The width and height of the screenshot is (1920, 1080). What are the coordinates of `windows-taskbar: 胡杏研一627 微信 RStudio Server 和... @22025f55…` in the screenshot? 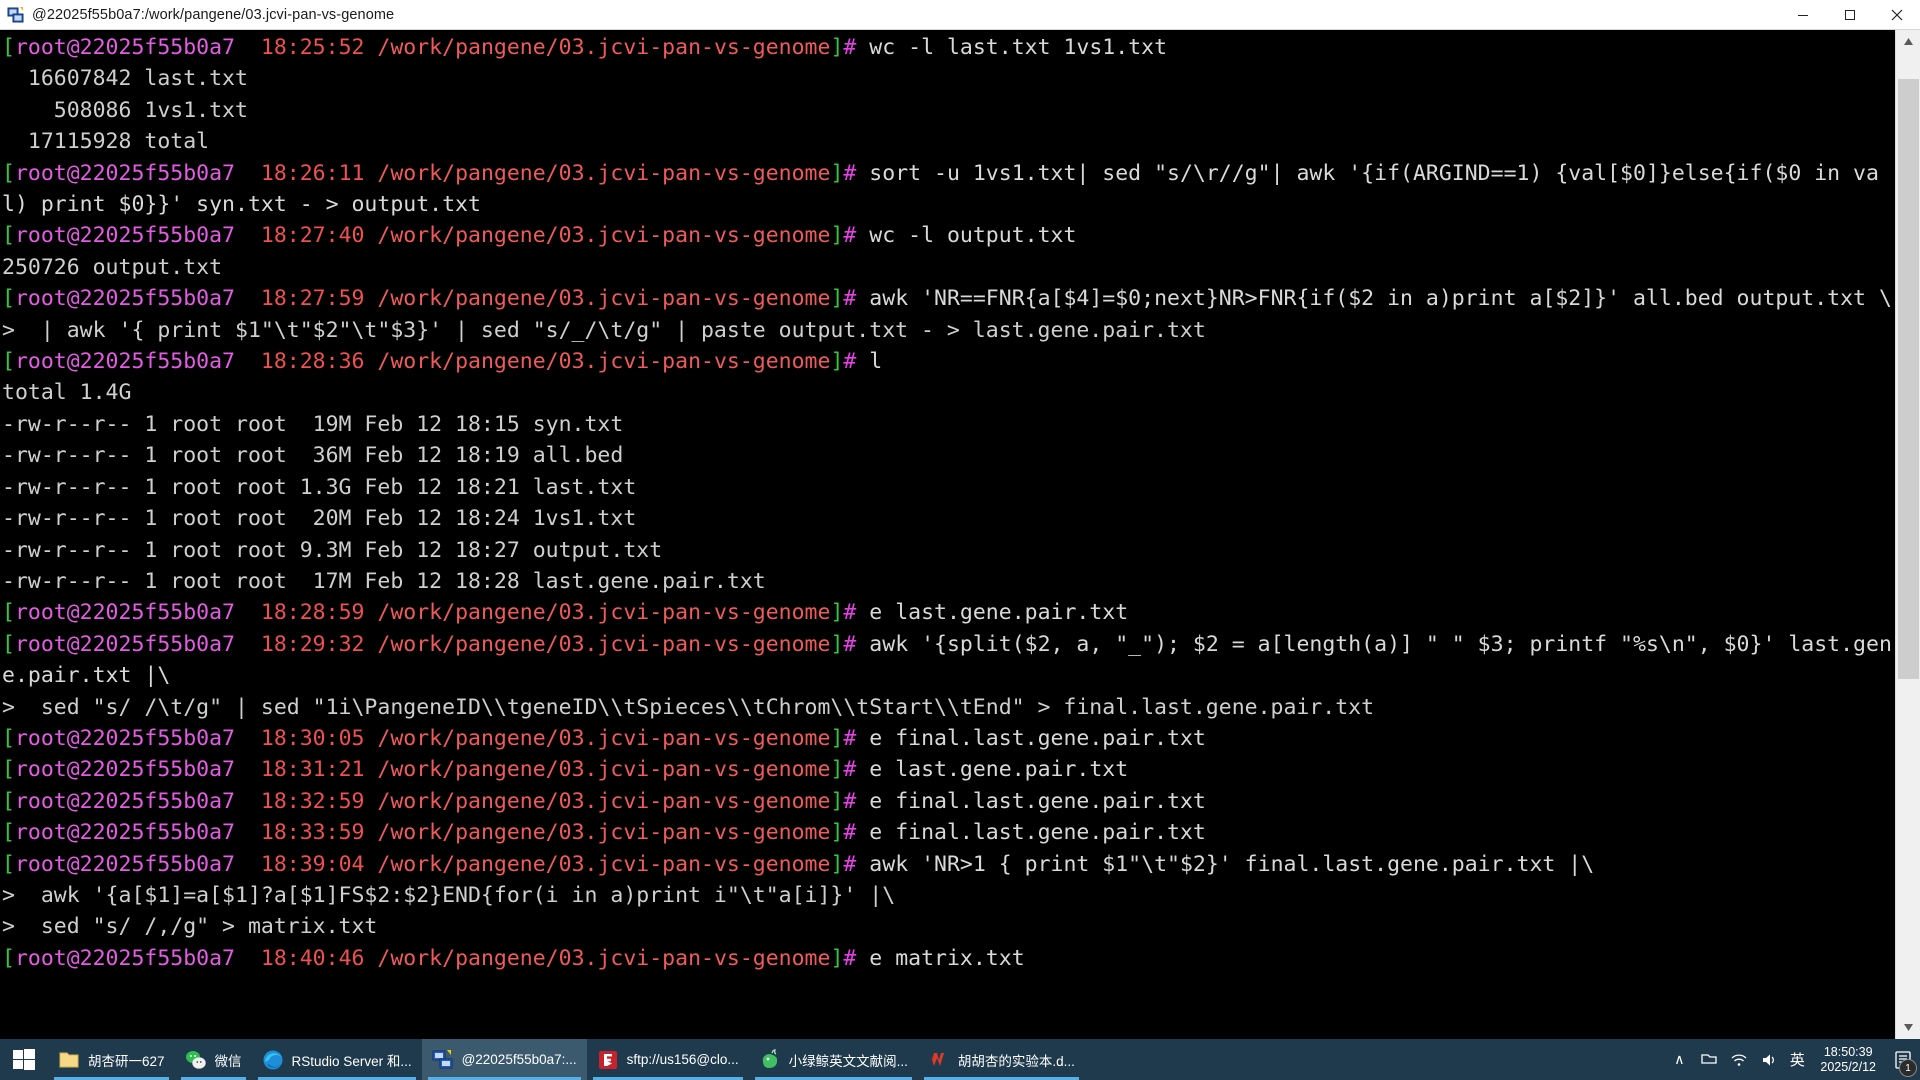 It's located at (960, 1059).